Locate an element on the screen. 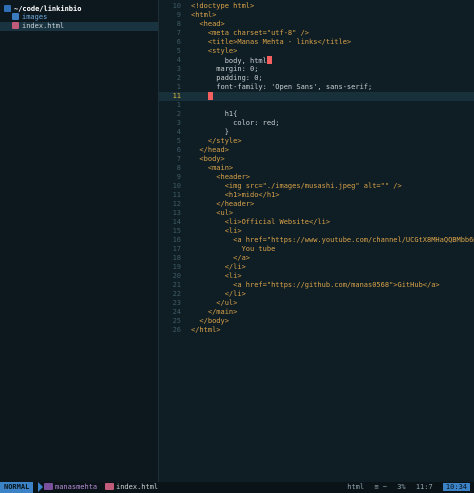 The width and height of the screenshot is (474, 493). line-number: 21 is located at coordinates (176, 285).